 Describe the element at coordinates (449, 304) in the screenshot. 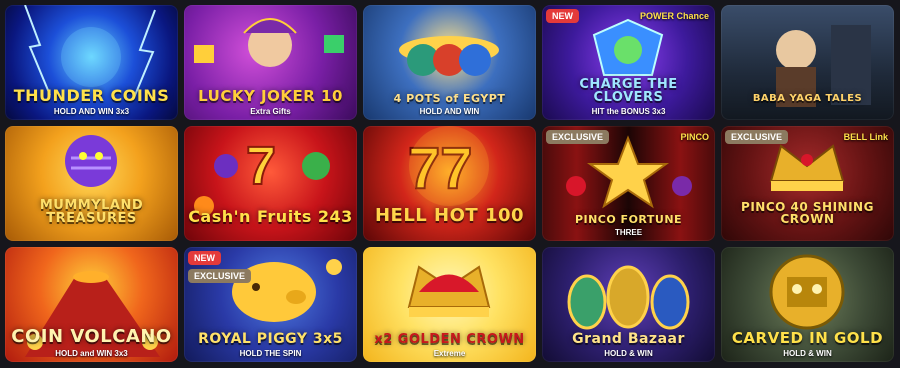

I see `game-tile: x2 GOLDEN CROWN Extreme` at that location.